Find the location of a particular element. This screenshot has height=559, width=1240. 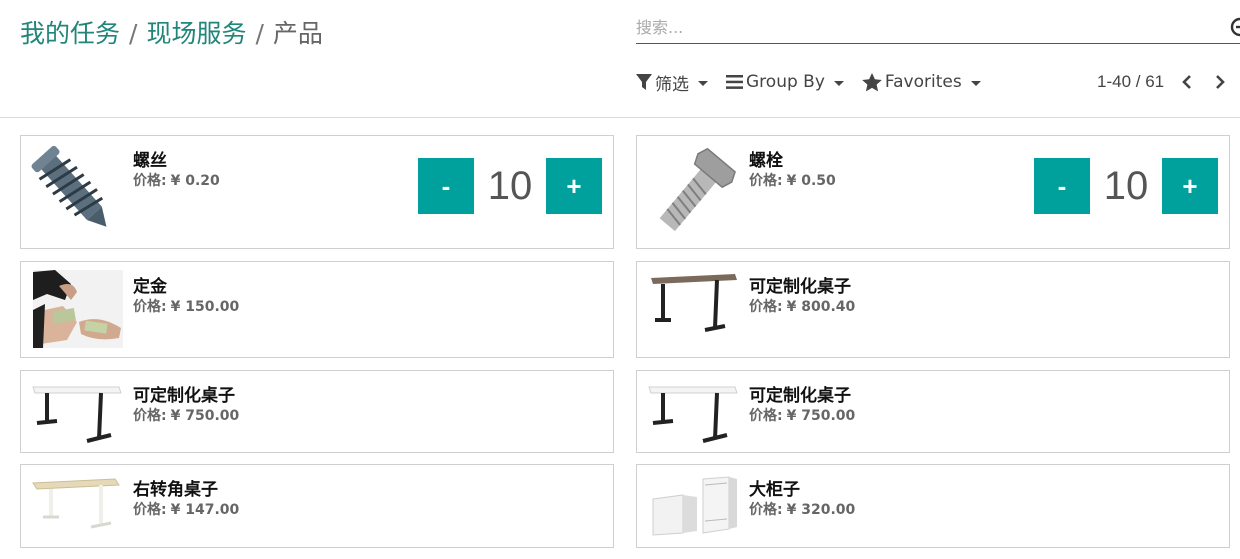

product-price: 价格: ¥ 800.40 is located at coordinates (802, 306).